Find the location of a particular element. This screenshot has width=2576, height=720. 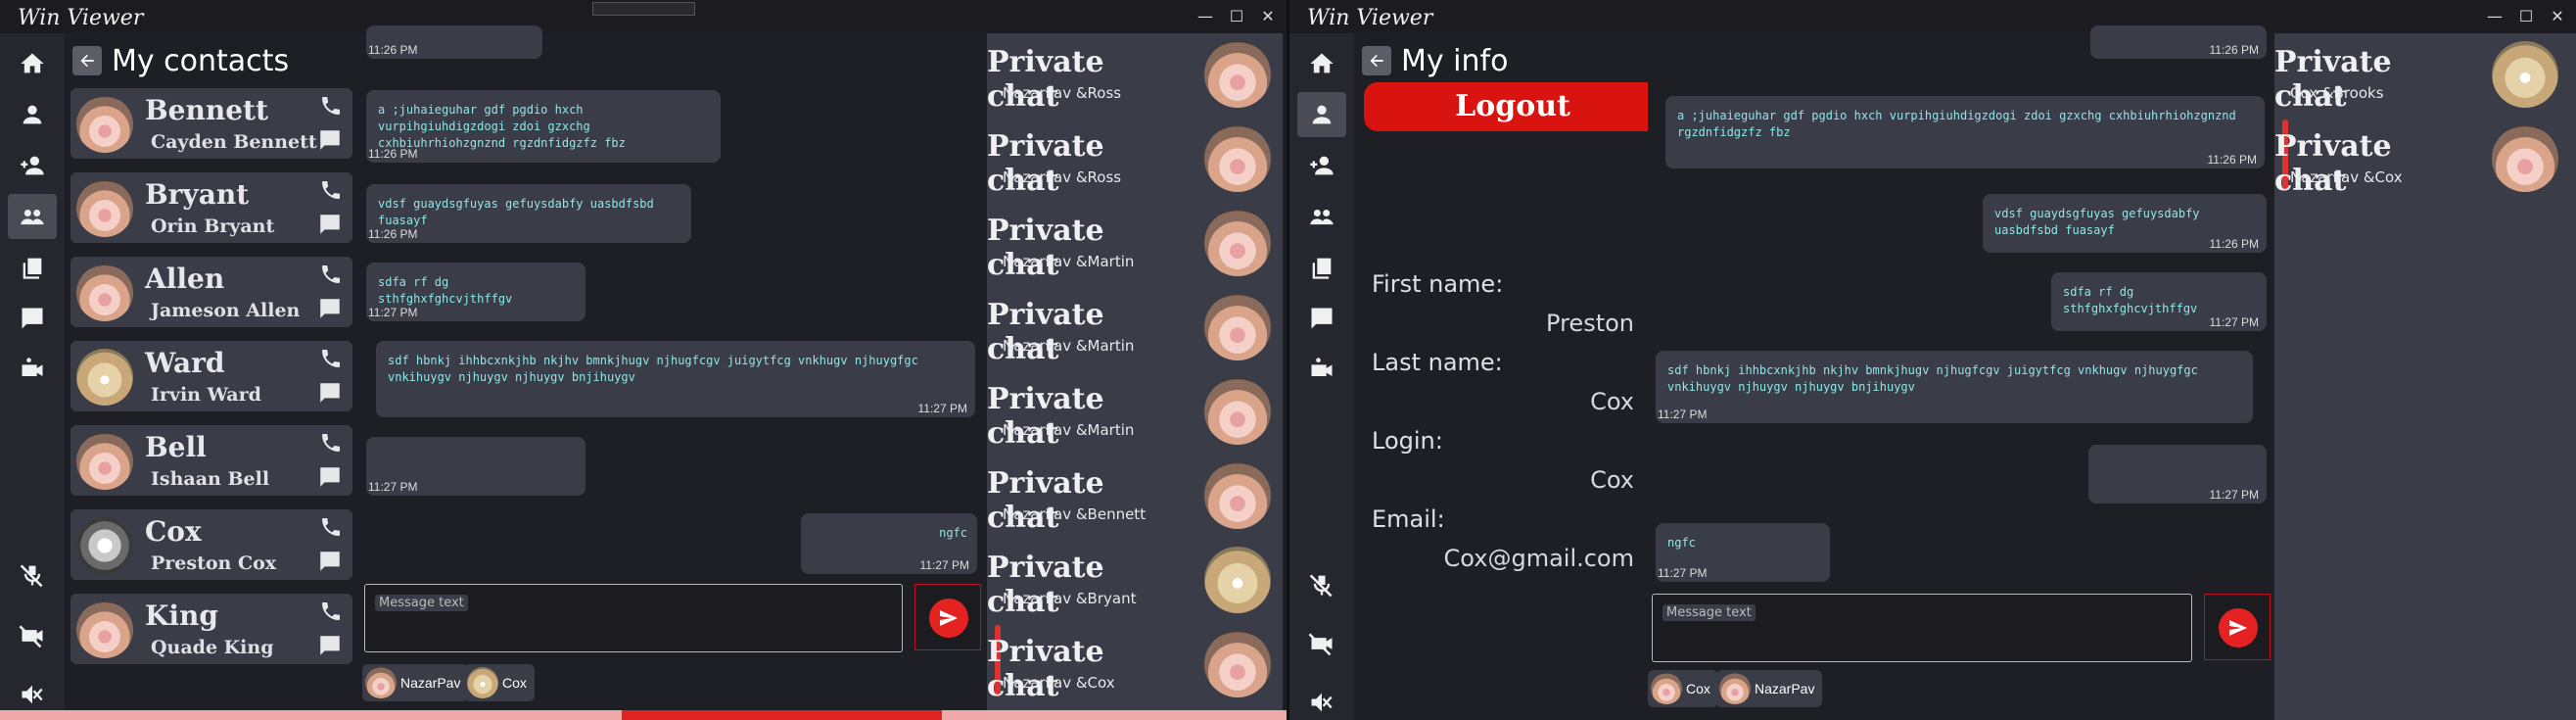

last-name-value: Cox is located at coordinates (1612, 401).